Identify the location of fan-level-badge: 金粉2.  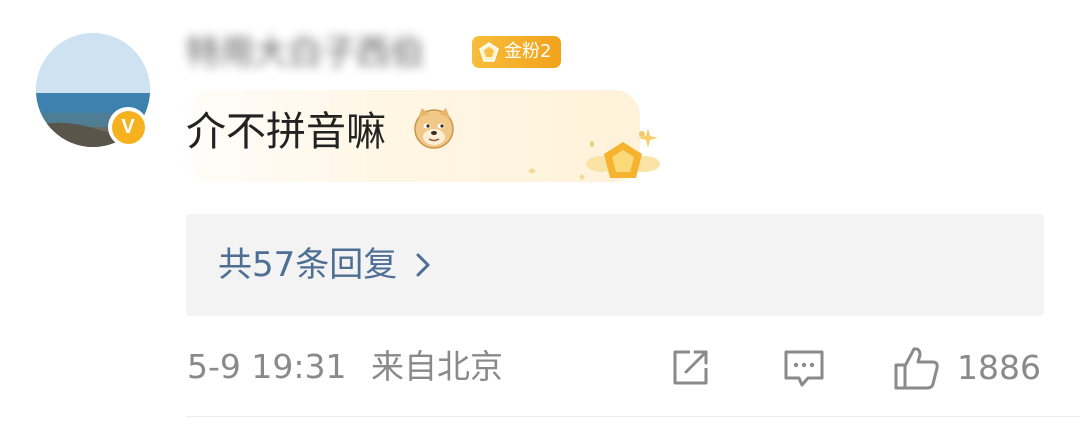
(517, 52).